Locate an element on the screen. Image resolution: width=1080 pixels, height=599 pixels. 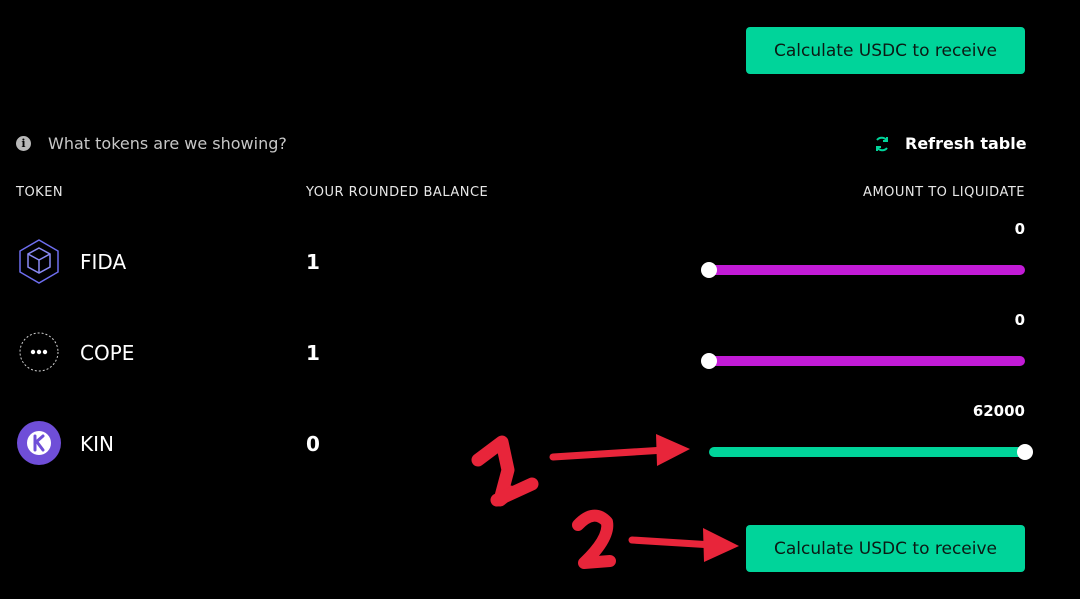
annotation-overlay is located at coordinates (605, 501).